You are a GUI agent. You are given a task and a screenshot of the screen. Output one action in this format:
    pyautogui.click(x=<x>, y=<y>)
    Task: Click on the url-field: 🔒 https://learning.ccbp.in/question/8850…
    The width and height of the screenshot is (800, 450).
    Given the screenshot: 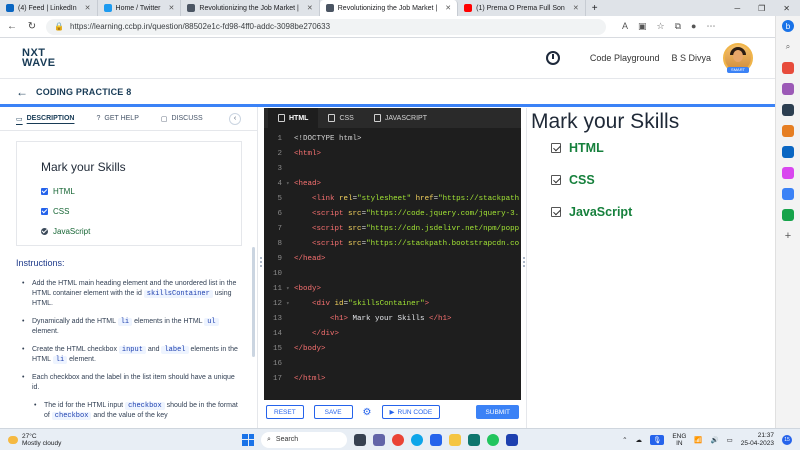 What is the action you would take?
    pyautogui.click(x=326, y=26)
    